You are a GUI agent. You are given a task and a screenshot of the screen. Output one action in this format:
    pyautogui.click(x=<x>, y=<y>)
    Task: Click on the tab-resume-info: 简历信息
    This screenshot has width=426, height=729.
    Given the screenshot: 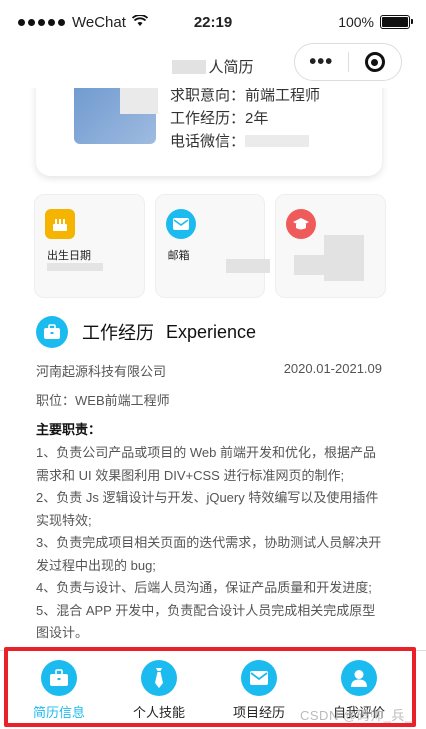 What is the action you would take?
    pyautogui.click(x=59, y=690)
    